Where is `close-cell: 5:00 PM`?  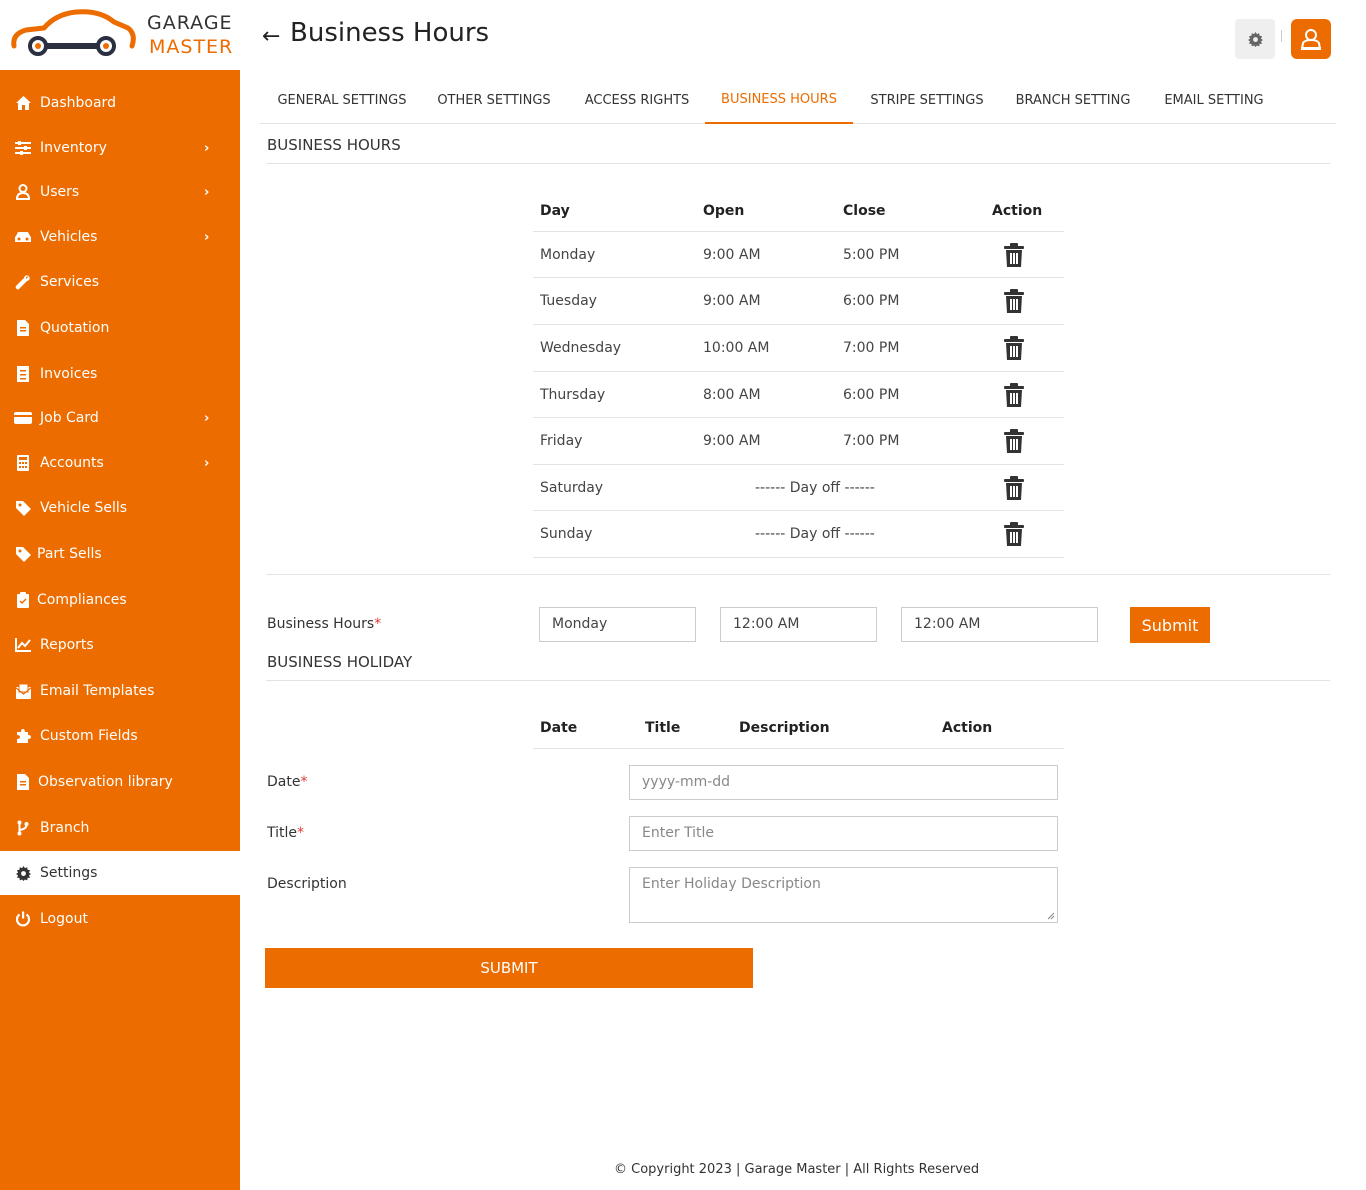
close-cell: 5:00 PM is located at coordinates (871, 255).